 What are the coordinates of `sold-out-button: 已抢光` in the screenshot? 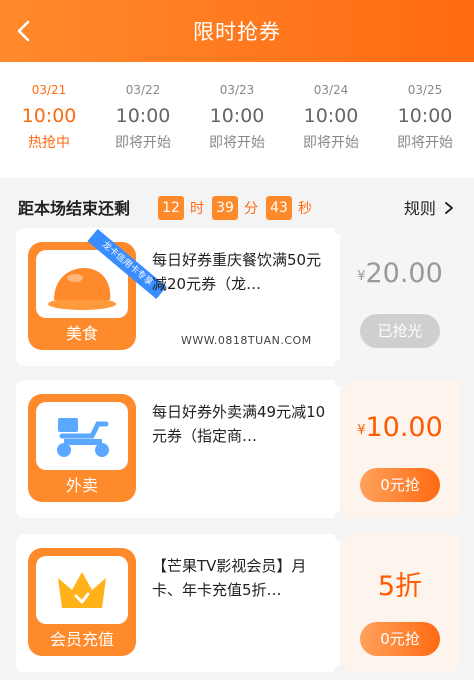 It's located at (400, 331).